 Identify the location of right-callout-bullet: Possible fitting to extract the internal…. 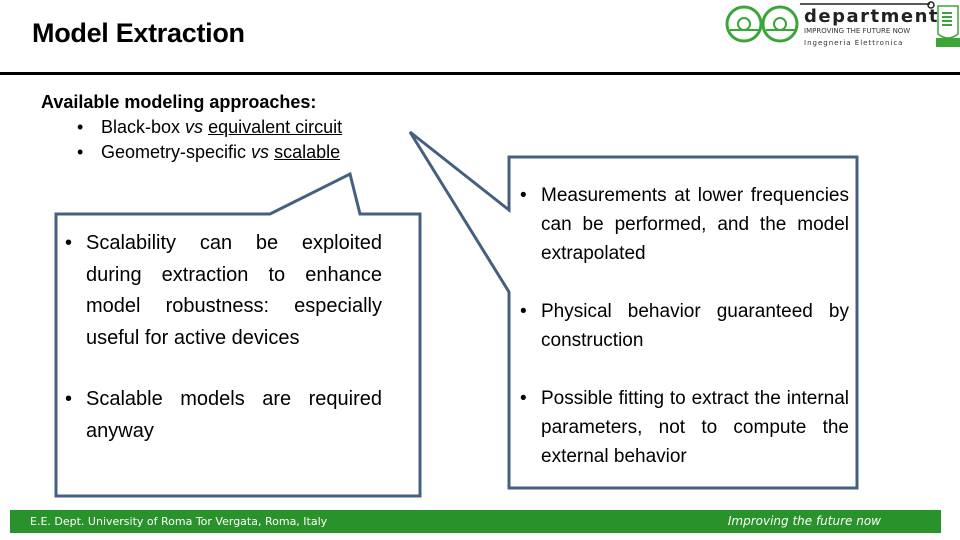
(683, 427).